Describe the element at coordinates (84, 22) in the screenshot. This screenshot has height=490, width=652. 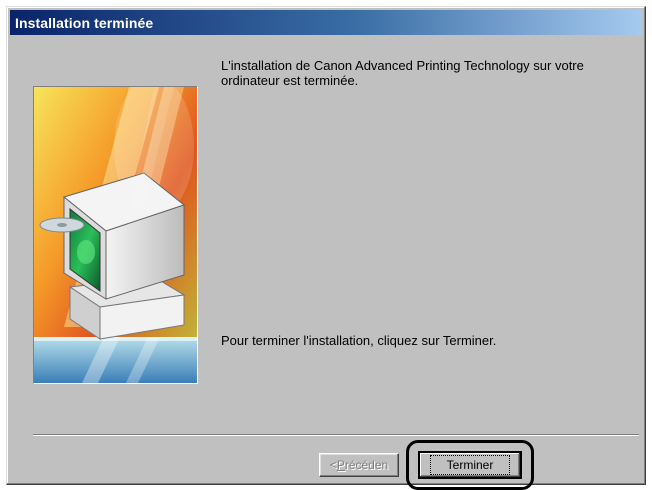
I see `window-title: Installation terminée` at that location.